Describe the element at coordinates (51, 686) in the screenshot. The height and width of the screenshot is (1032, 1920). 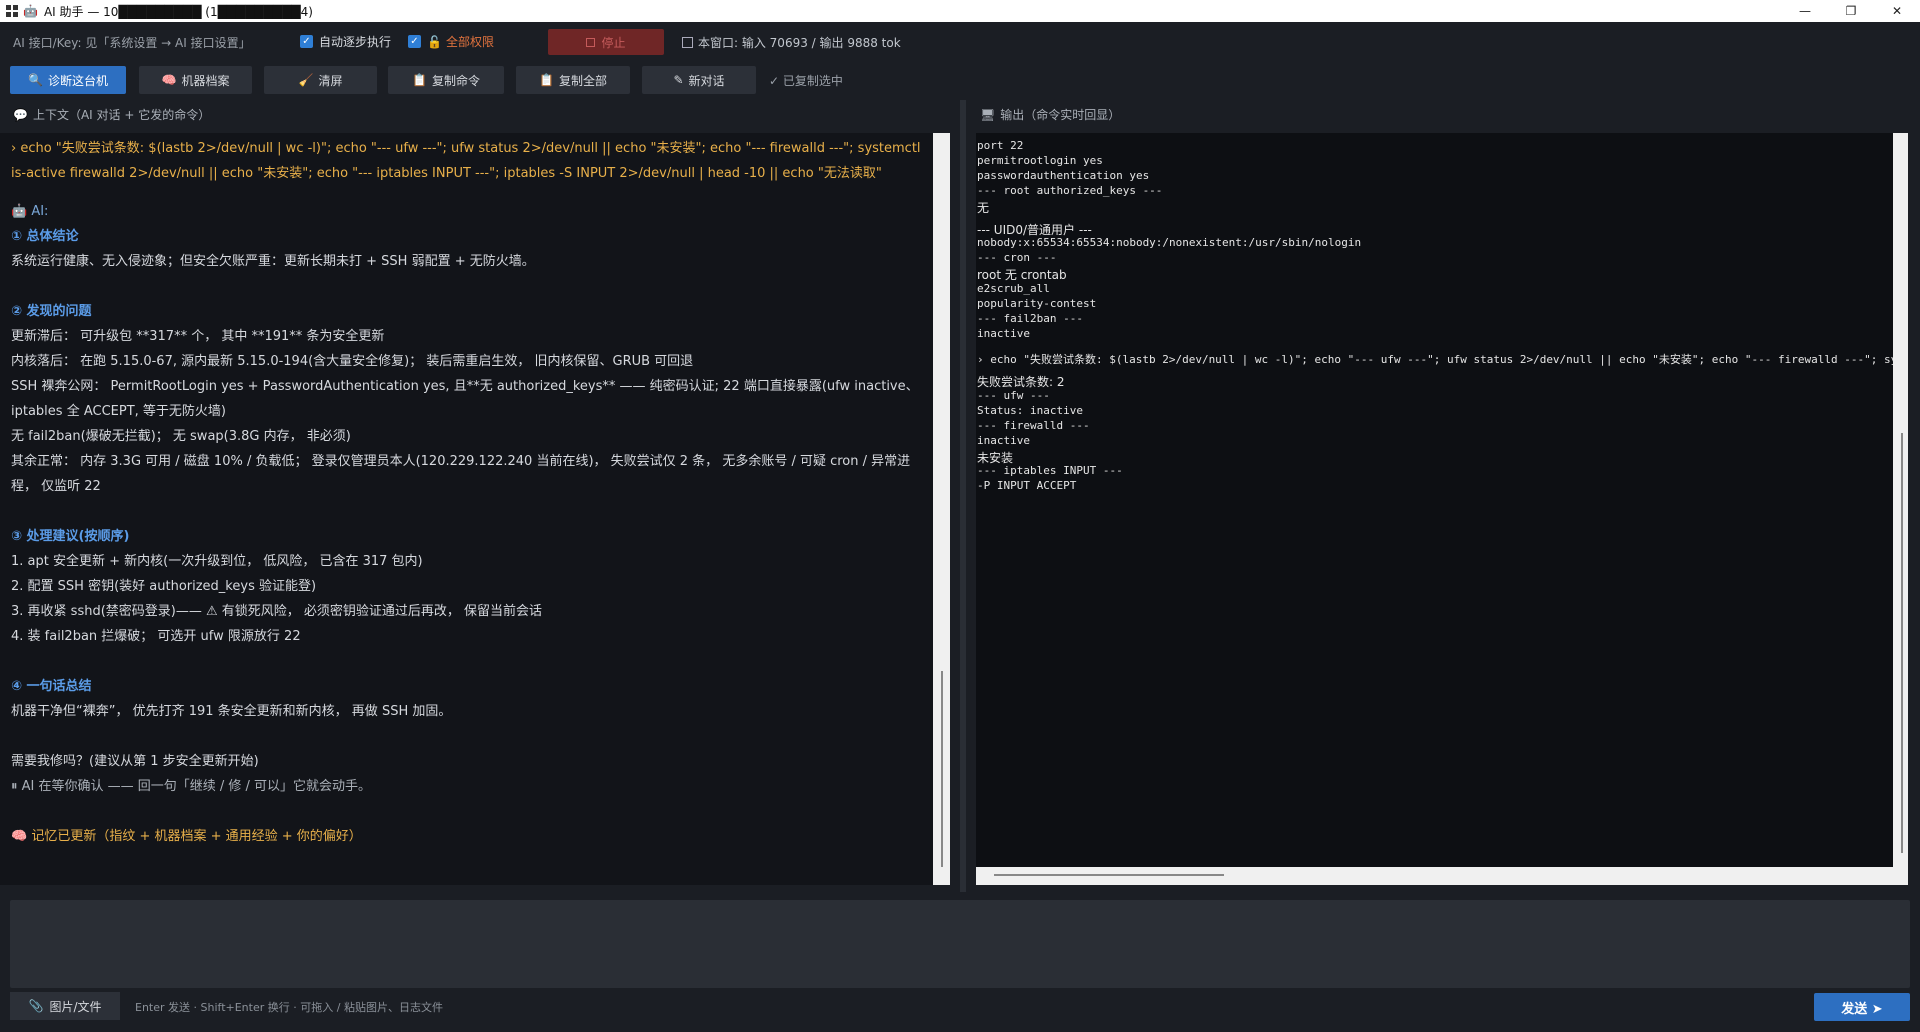
I see `section-heading: ④ 一句话总结` at that location.